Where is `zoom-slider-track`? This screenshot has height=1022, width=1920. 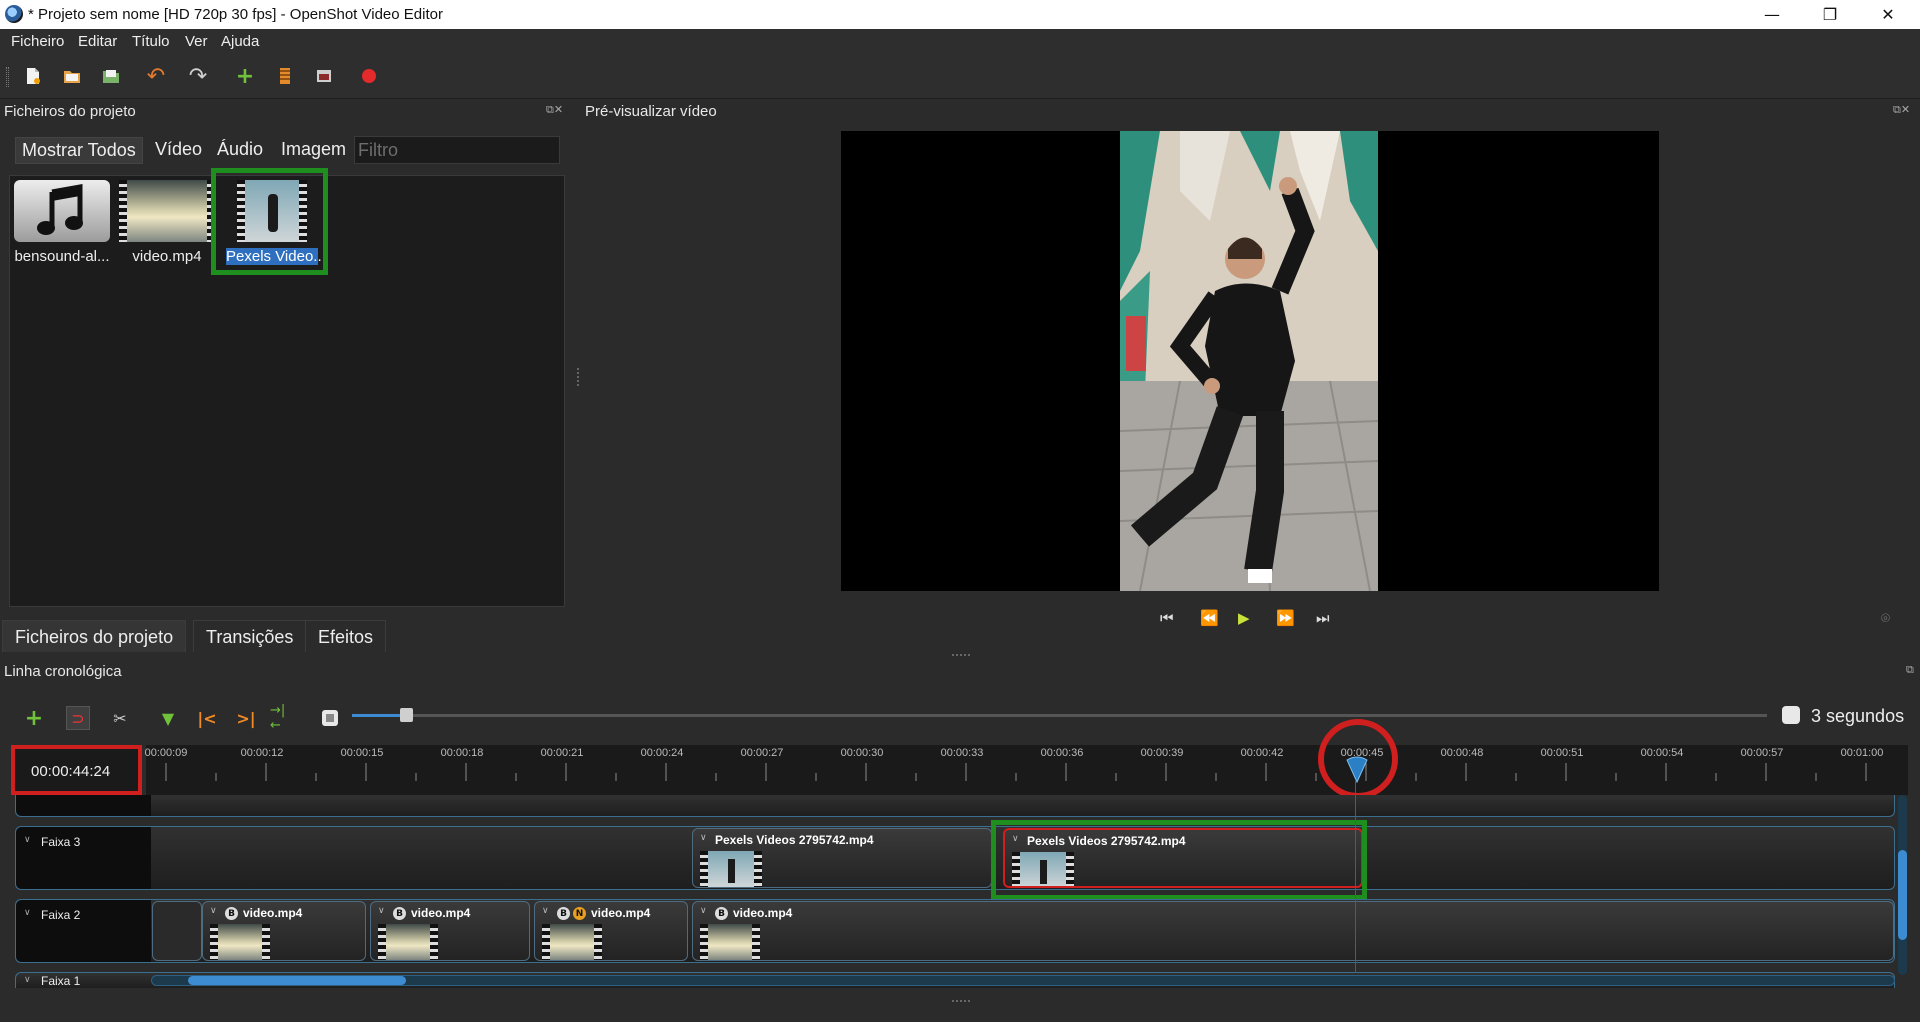
zoom-slider-track is located at coordinates (1059, 715).